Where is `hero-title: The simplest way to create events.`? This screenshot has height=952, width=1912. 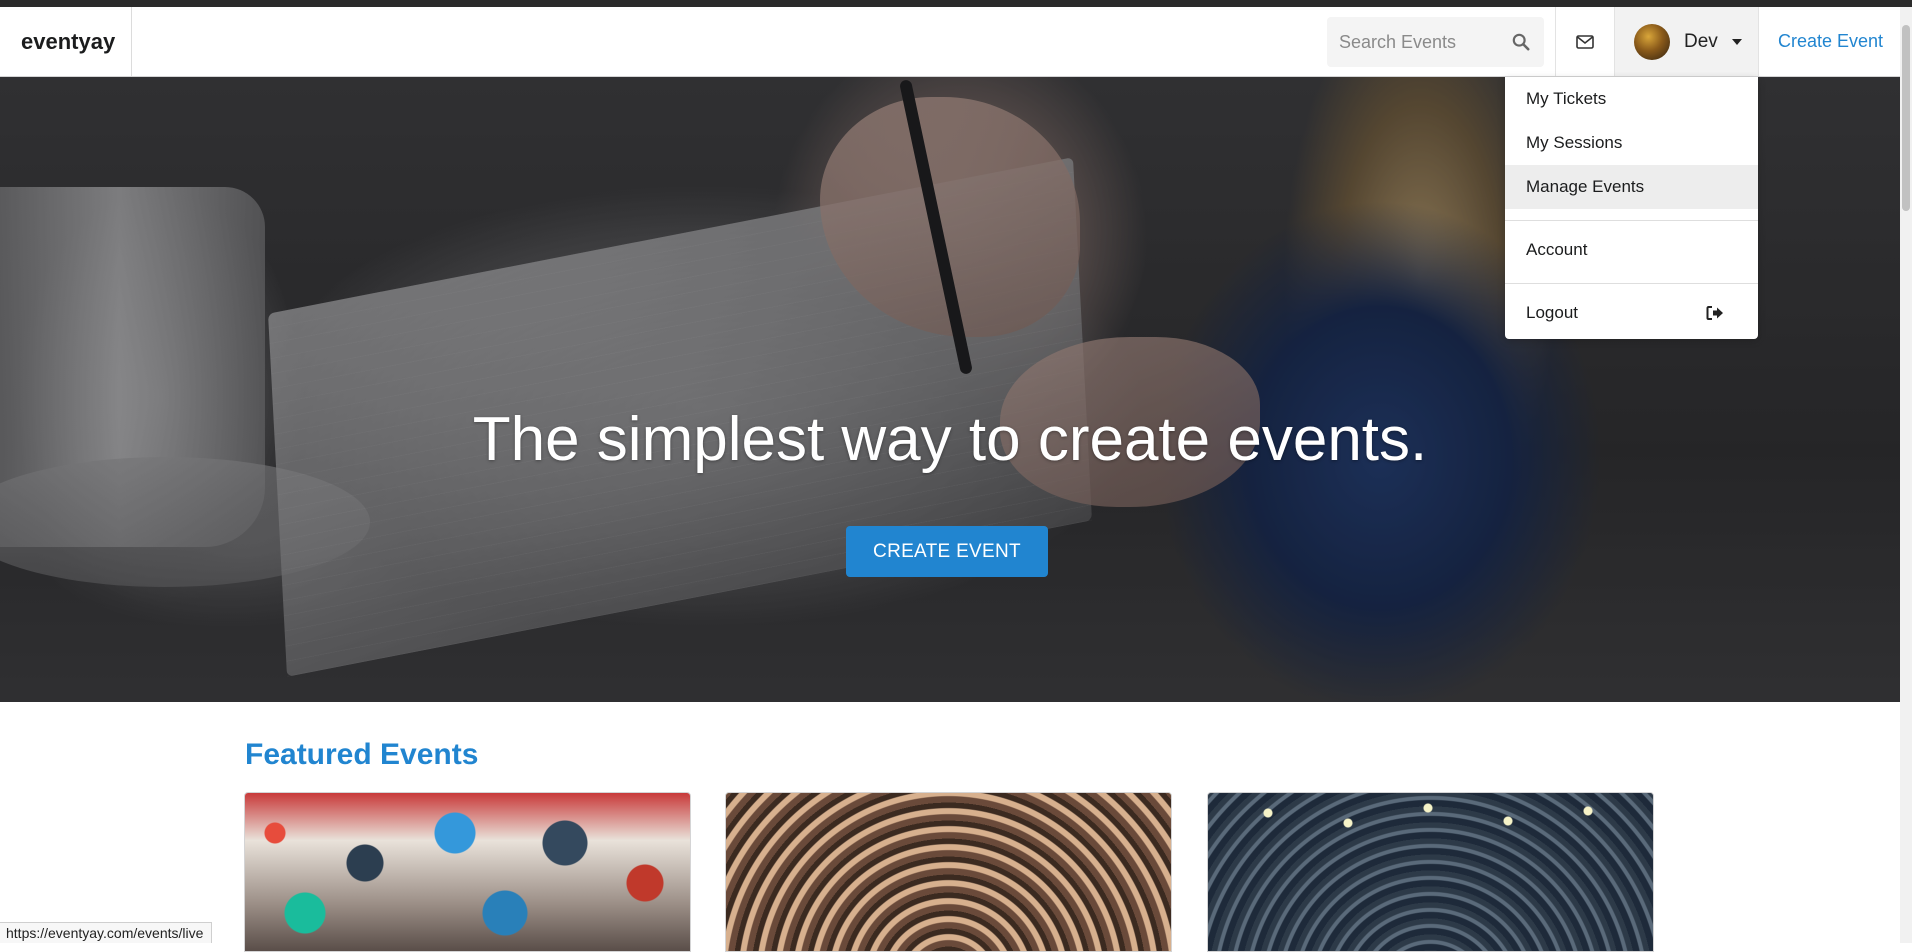 hero-title: The simplest way to create events. is located at coordinates (950, 439).